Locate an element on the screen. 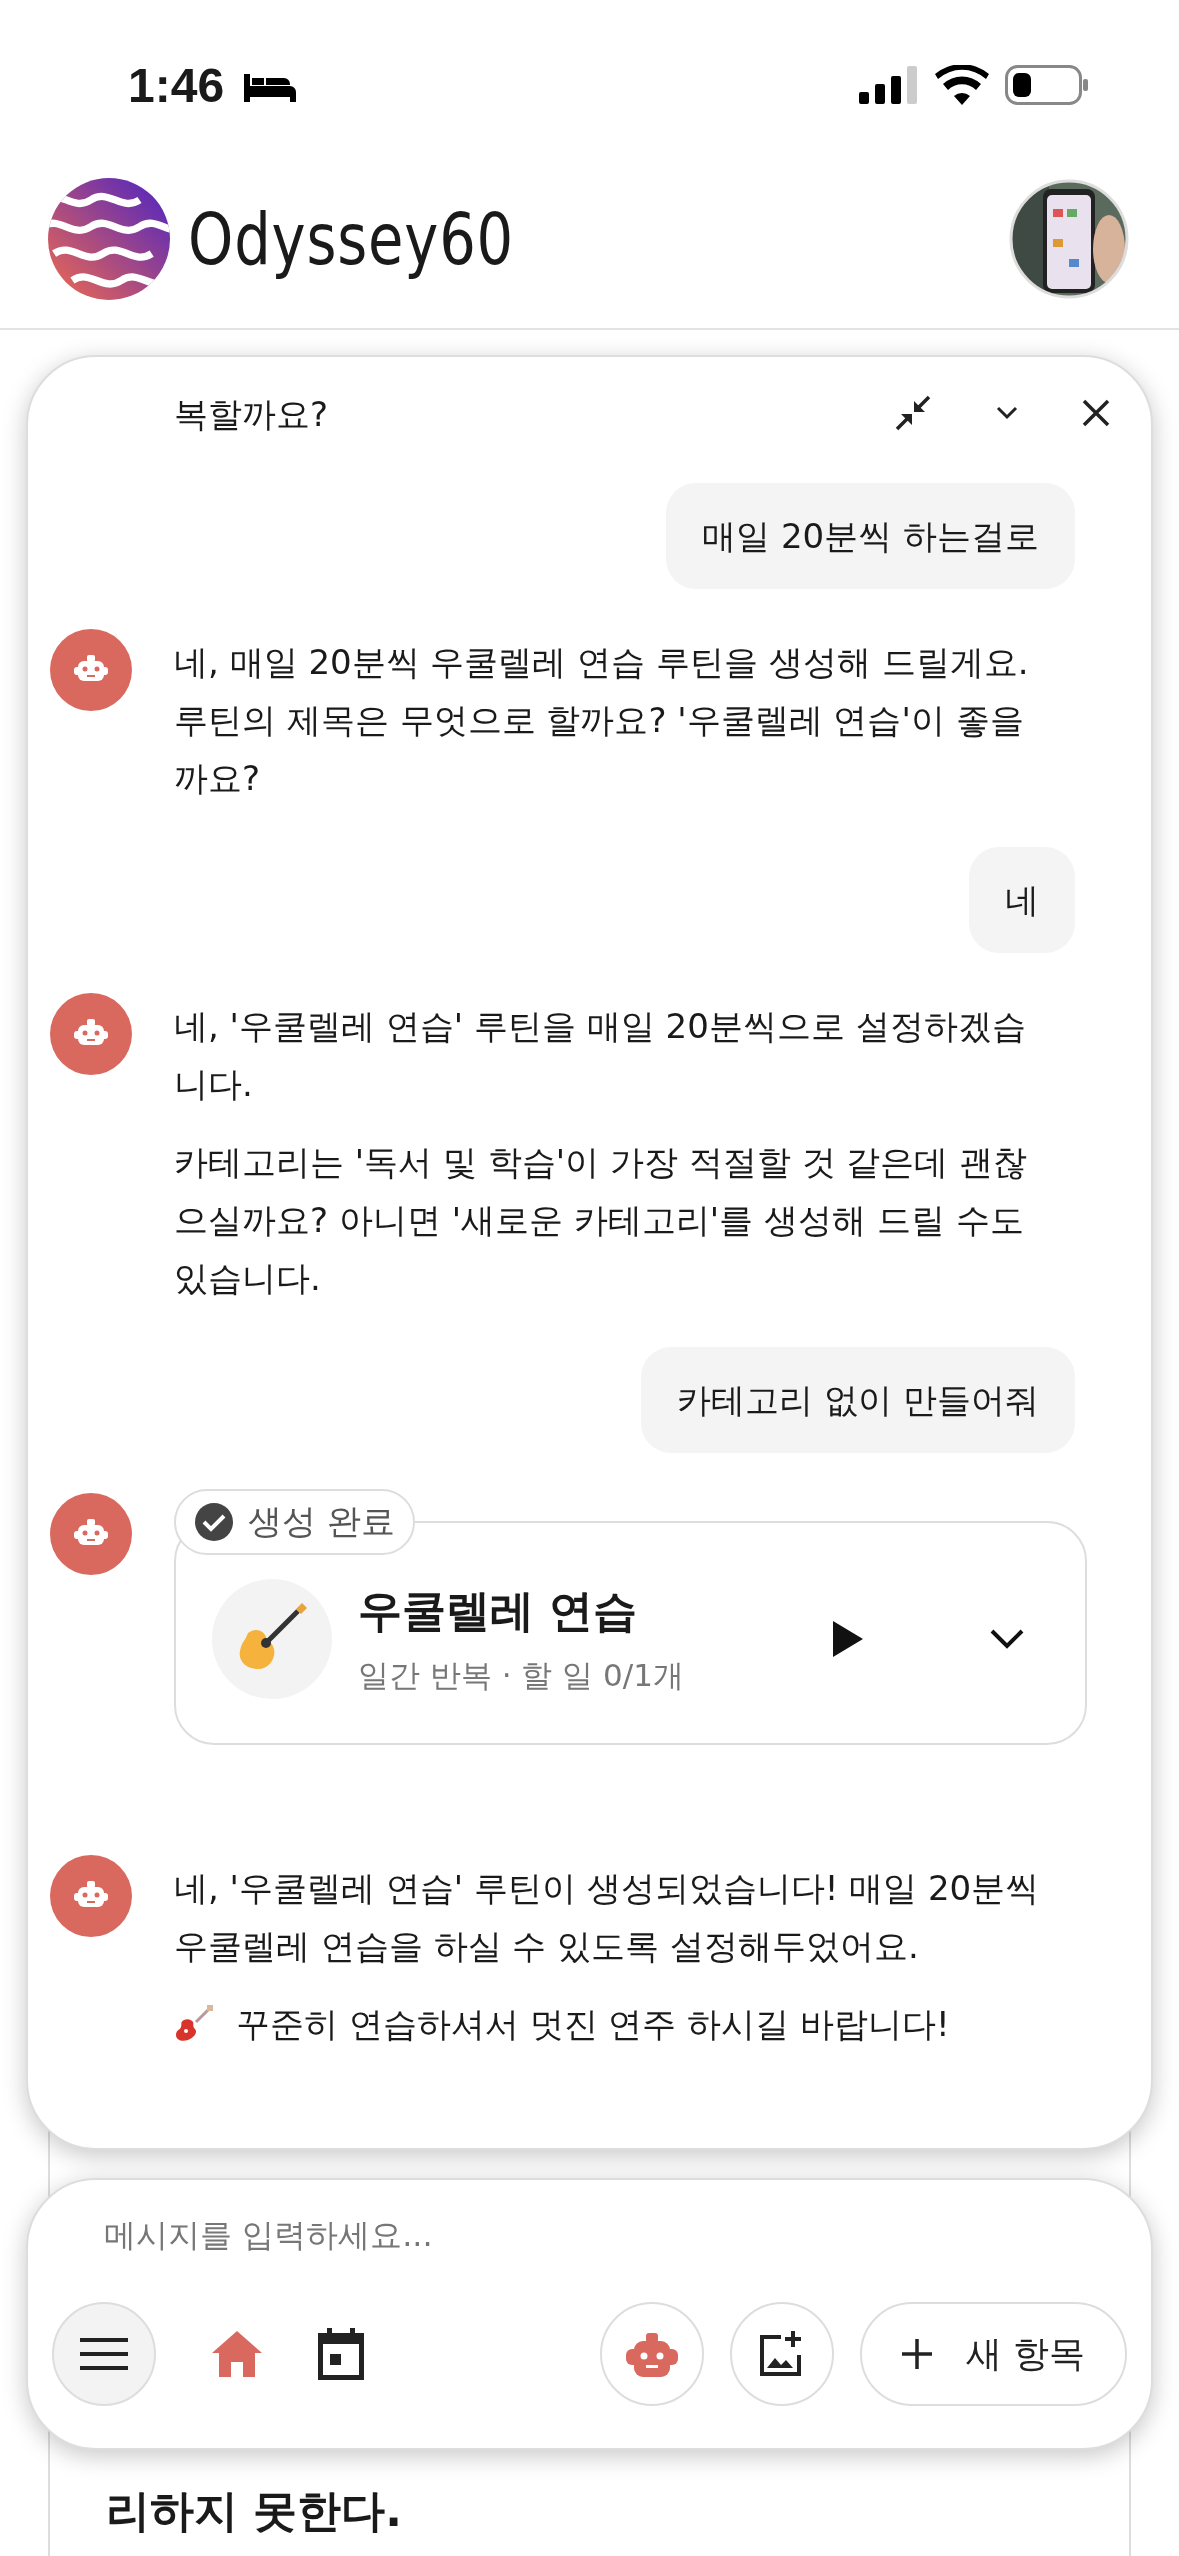 The width and height of the screenshot is (1179, 2556). message-text: 복할까요? is located at coordinates (251, 414).